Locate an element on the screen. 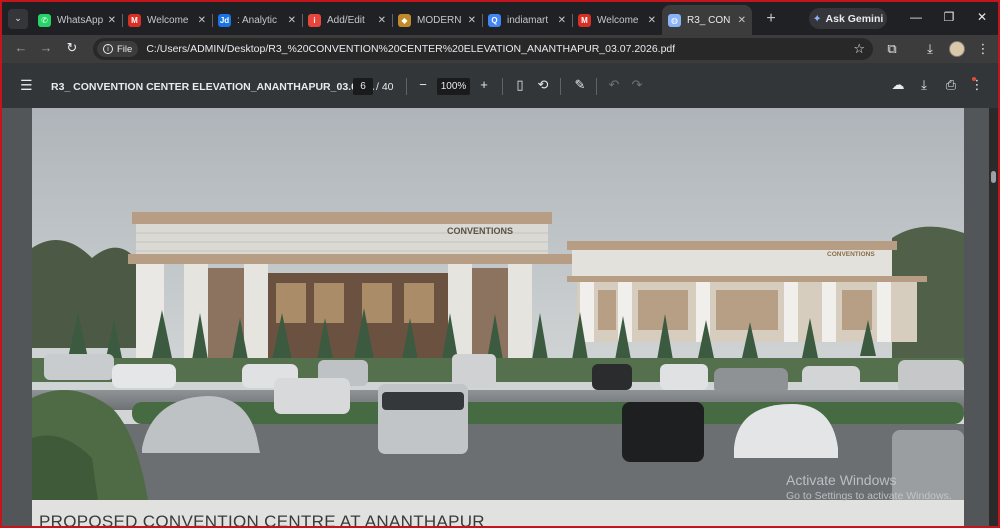 This screenshot has height=528, width=1000. fit-page-icon: ▯ is located at coordinates (520, 84).